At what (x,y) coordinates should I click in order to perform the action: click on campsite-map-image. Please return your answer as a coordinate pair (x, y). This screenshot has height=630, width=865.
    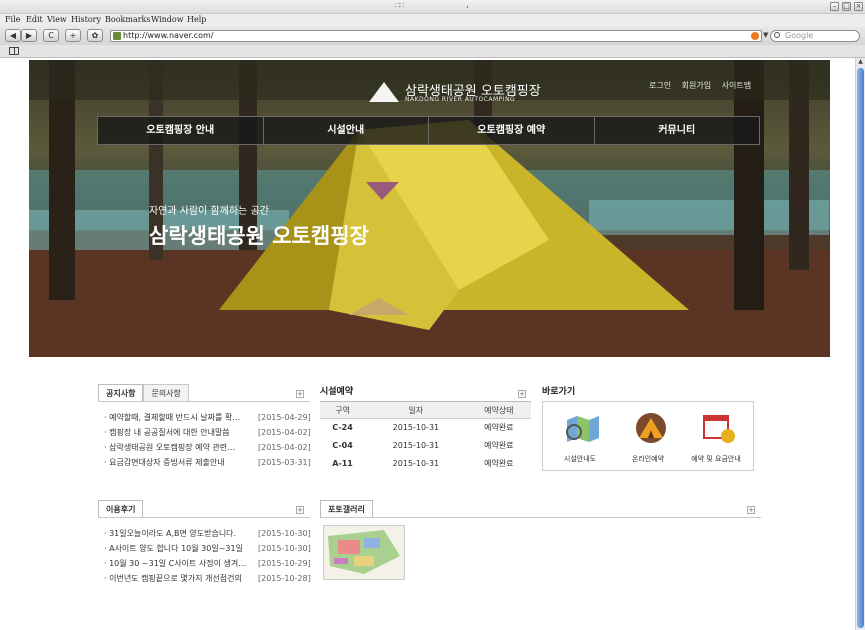
    Looking at the image, I should click on (364, 552).